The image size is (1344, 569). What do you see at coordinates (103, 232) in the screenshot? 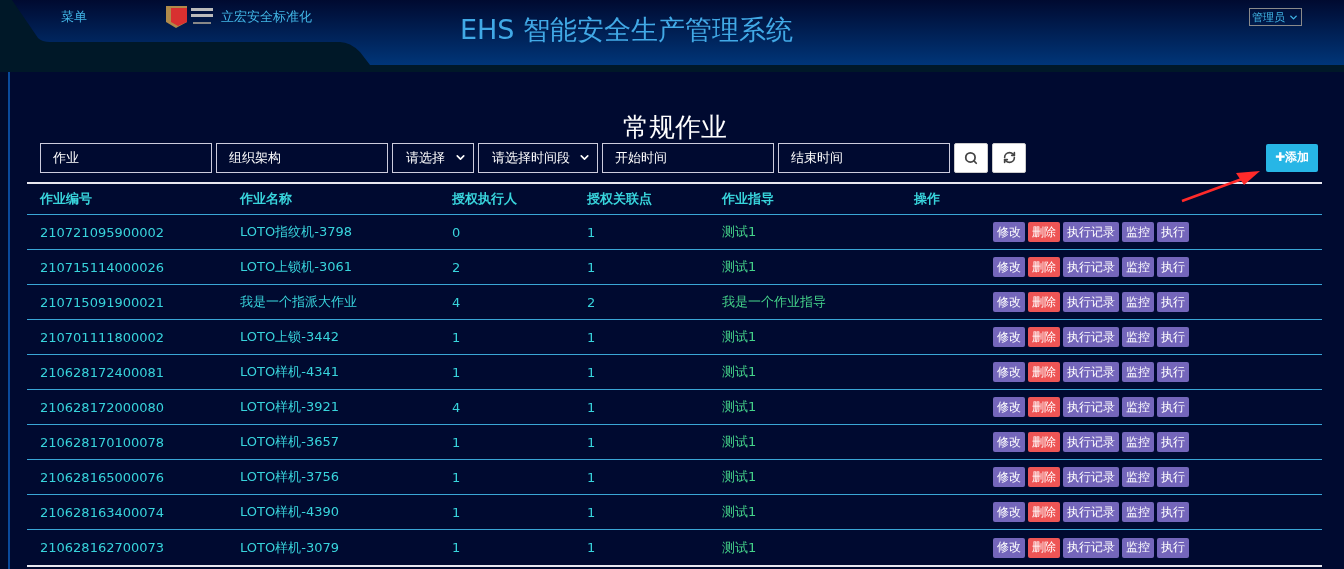
I see `table-cell-text: 210721095900002` at bounding box center [103, 232].